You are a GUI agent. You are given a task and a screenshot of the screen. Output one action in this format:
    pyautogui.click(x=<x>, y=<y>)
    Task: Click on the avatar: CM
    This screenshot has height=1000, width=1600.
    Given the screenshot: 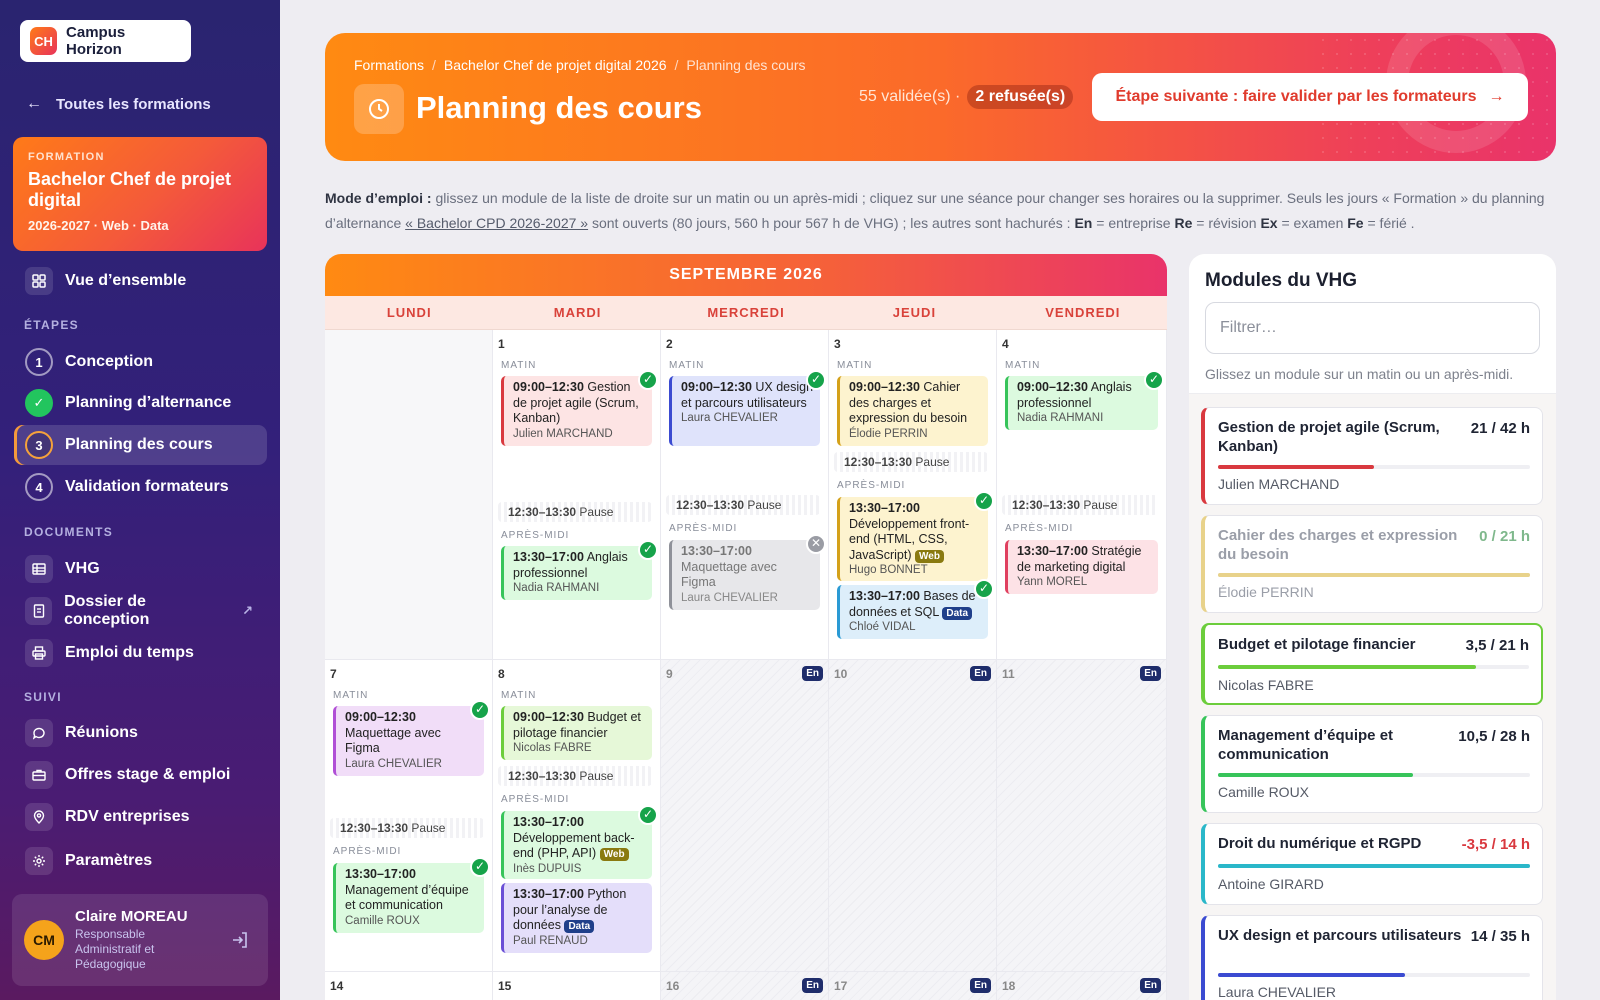 What is the action you would take?
    pyautogui.click(x=44, y=940)
    